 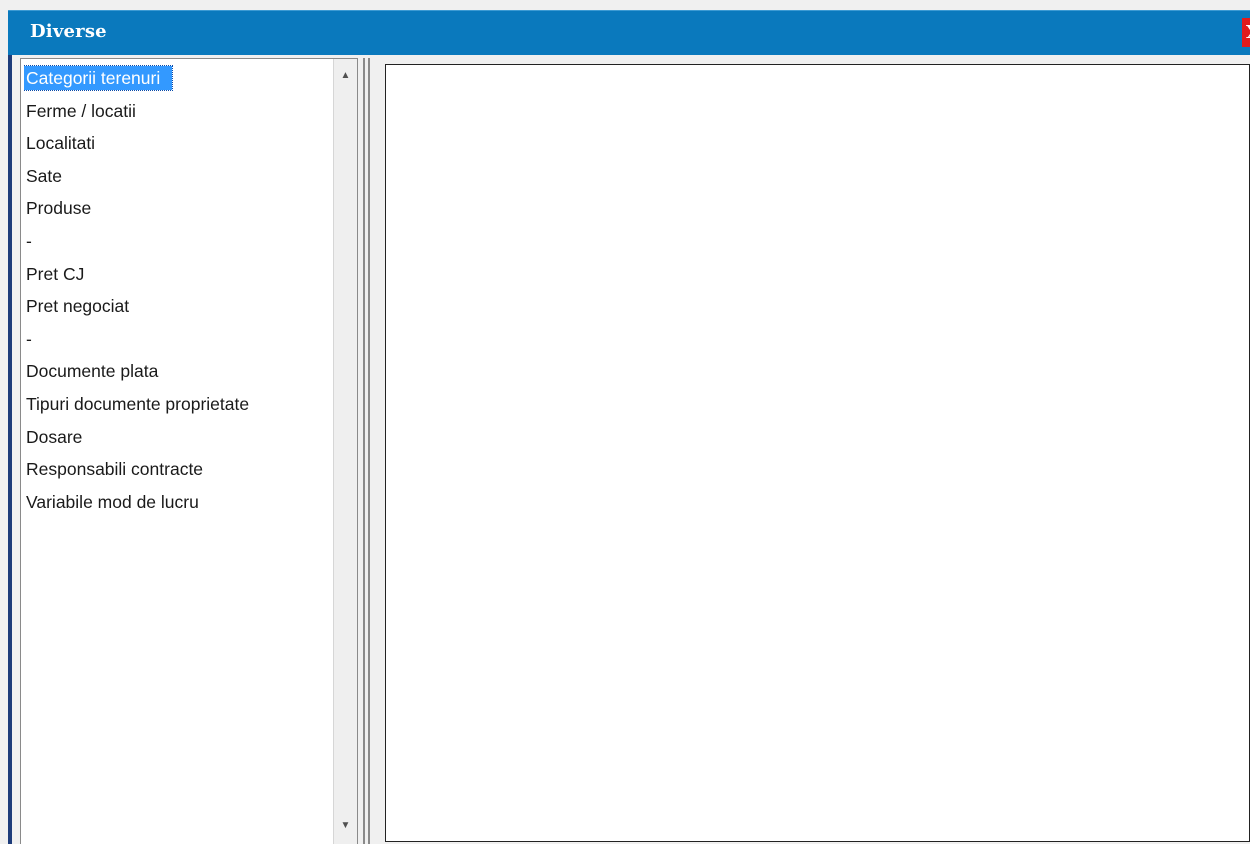 I want to click on list-item-label: Produse, so click(x=59, y=208).